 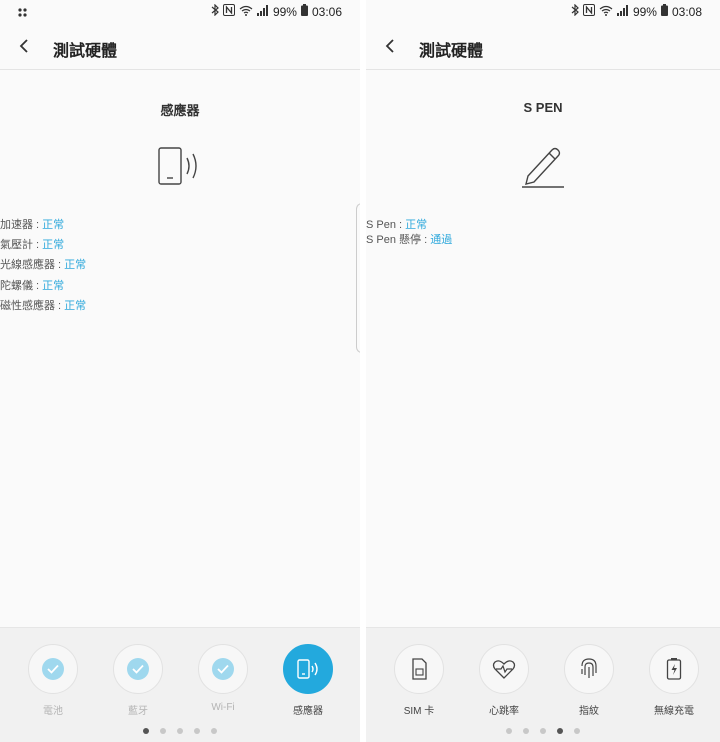 What do you see at coordinates (180, 12) in the screenshot?
I see `status-bar: 99% 03:06` at bounding box center [180, 12].